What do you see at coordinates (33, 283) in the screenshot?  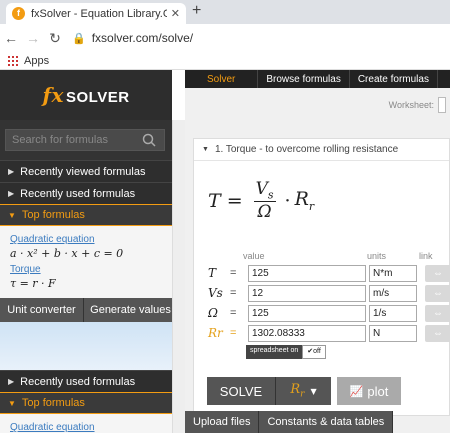 I see `formula-expression: τ = r · F` at bounding box center [33, 283].